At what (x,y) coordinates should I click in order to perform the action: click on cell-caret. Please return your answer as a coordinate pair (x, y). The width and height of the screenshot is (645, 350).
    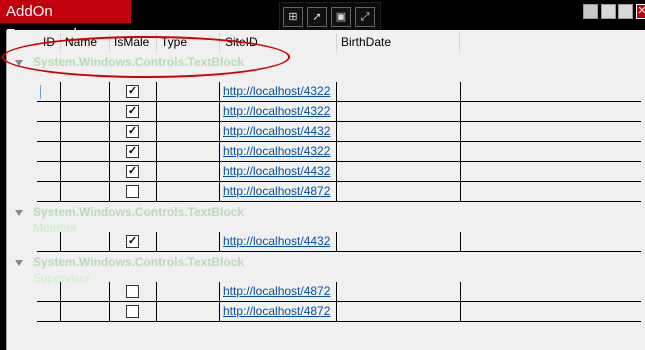
    Looking at the image, I should click on (40, 92).